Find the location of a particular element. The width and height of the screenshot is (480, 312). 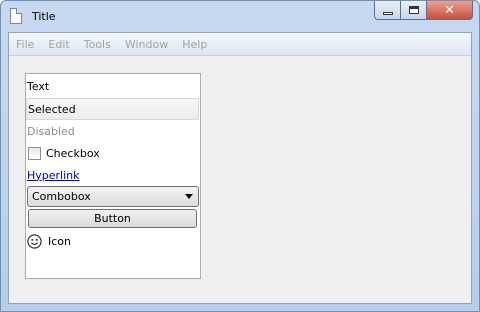

button: Button is located at coordinates (112, 218).